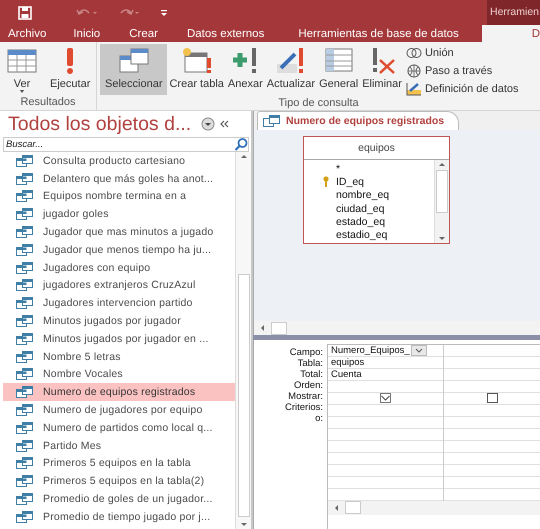 Image resolution: width=540 pixels, height=529 pixels. I want to click on search-icon, so click(241, 144).